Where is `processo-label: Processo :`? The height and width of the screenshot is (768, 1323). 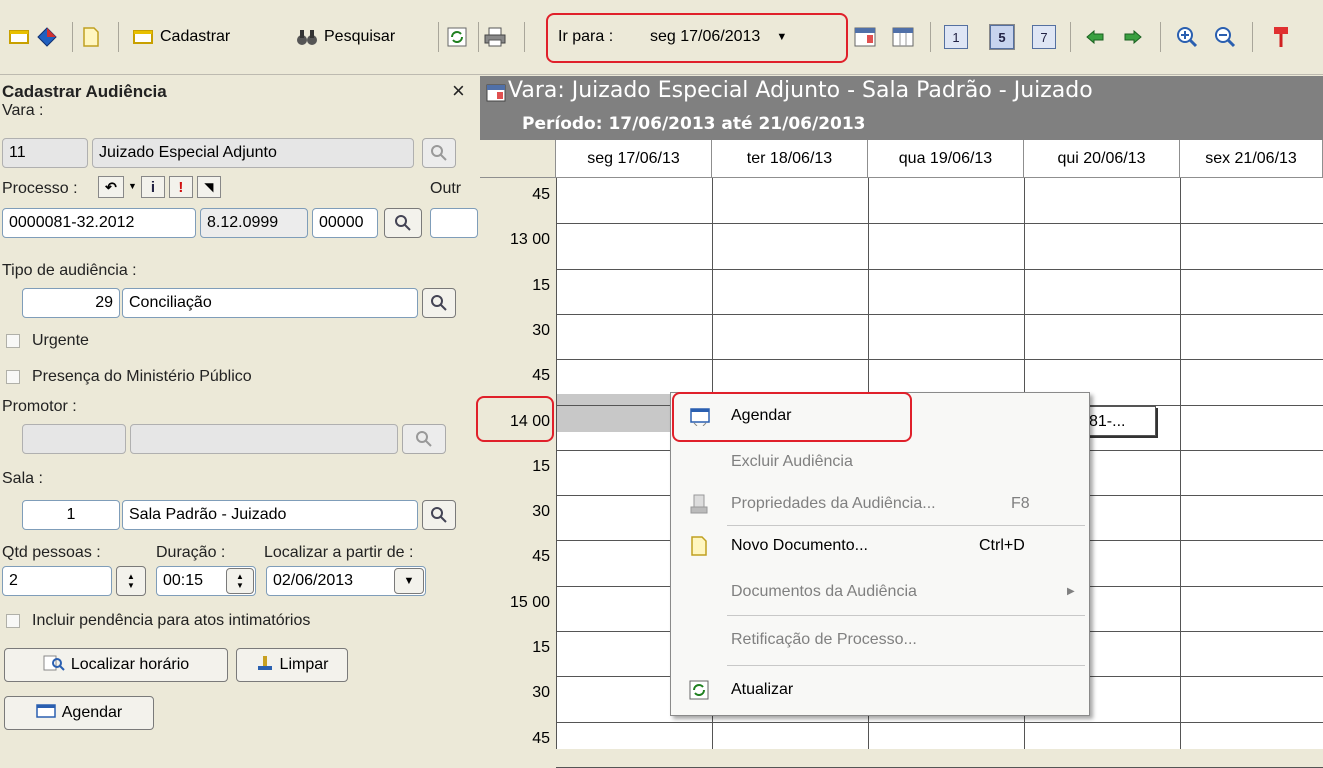 processo-label: Processo : is located at coordinates (40, 188).